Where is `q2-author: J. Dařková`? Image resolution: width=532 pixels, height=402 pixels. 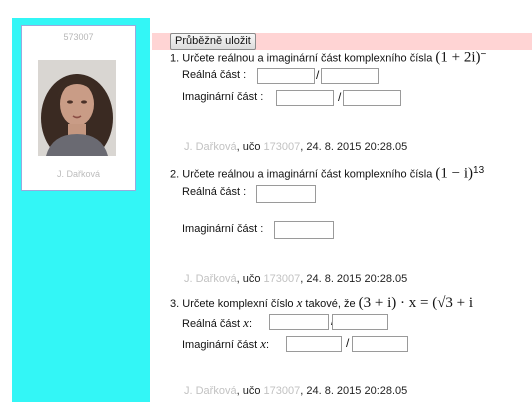
q2-author: J. Dařková is located at coordinates (210, 279).